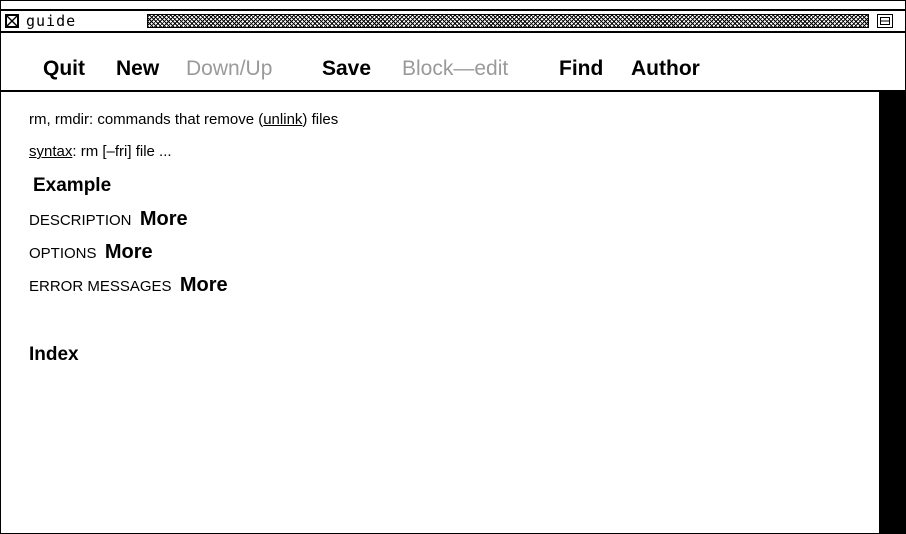  I want to click on error-messages-more-button: More, so click(204, 285).